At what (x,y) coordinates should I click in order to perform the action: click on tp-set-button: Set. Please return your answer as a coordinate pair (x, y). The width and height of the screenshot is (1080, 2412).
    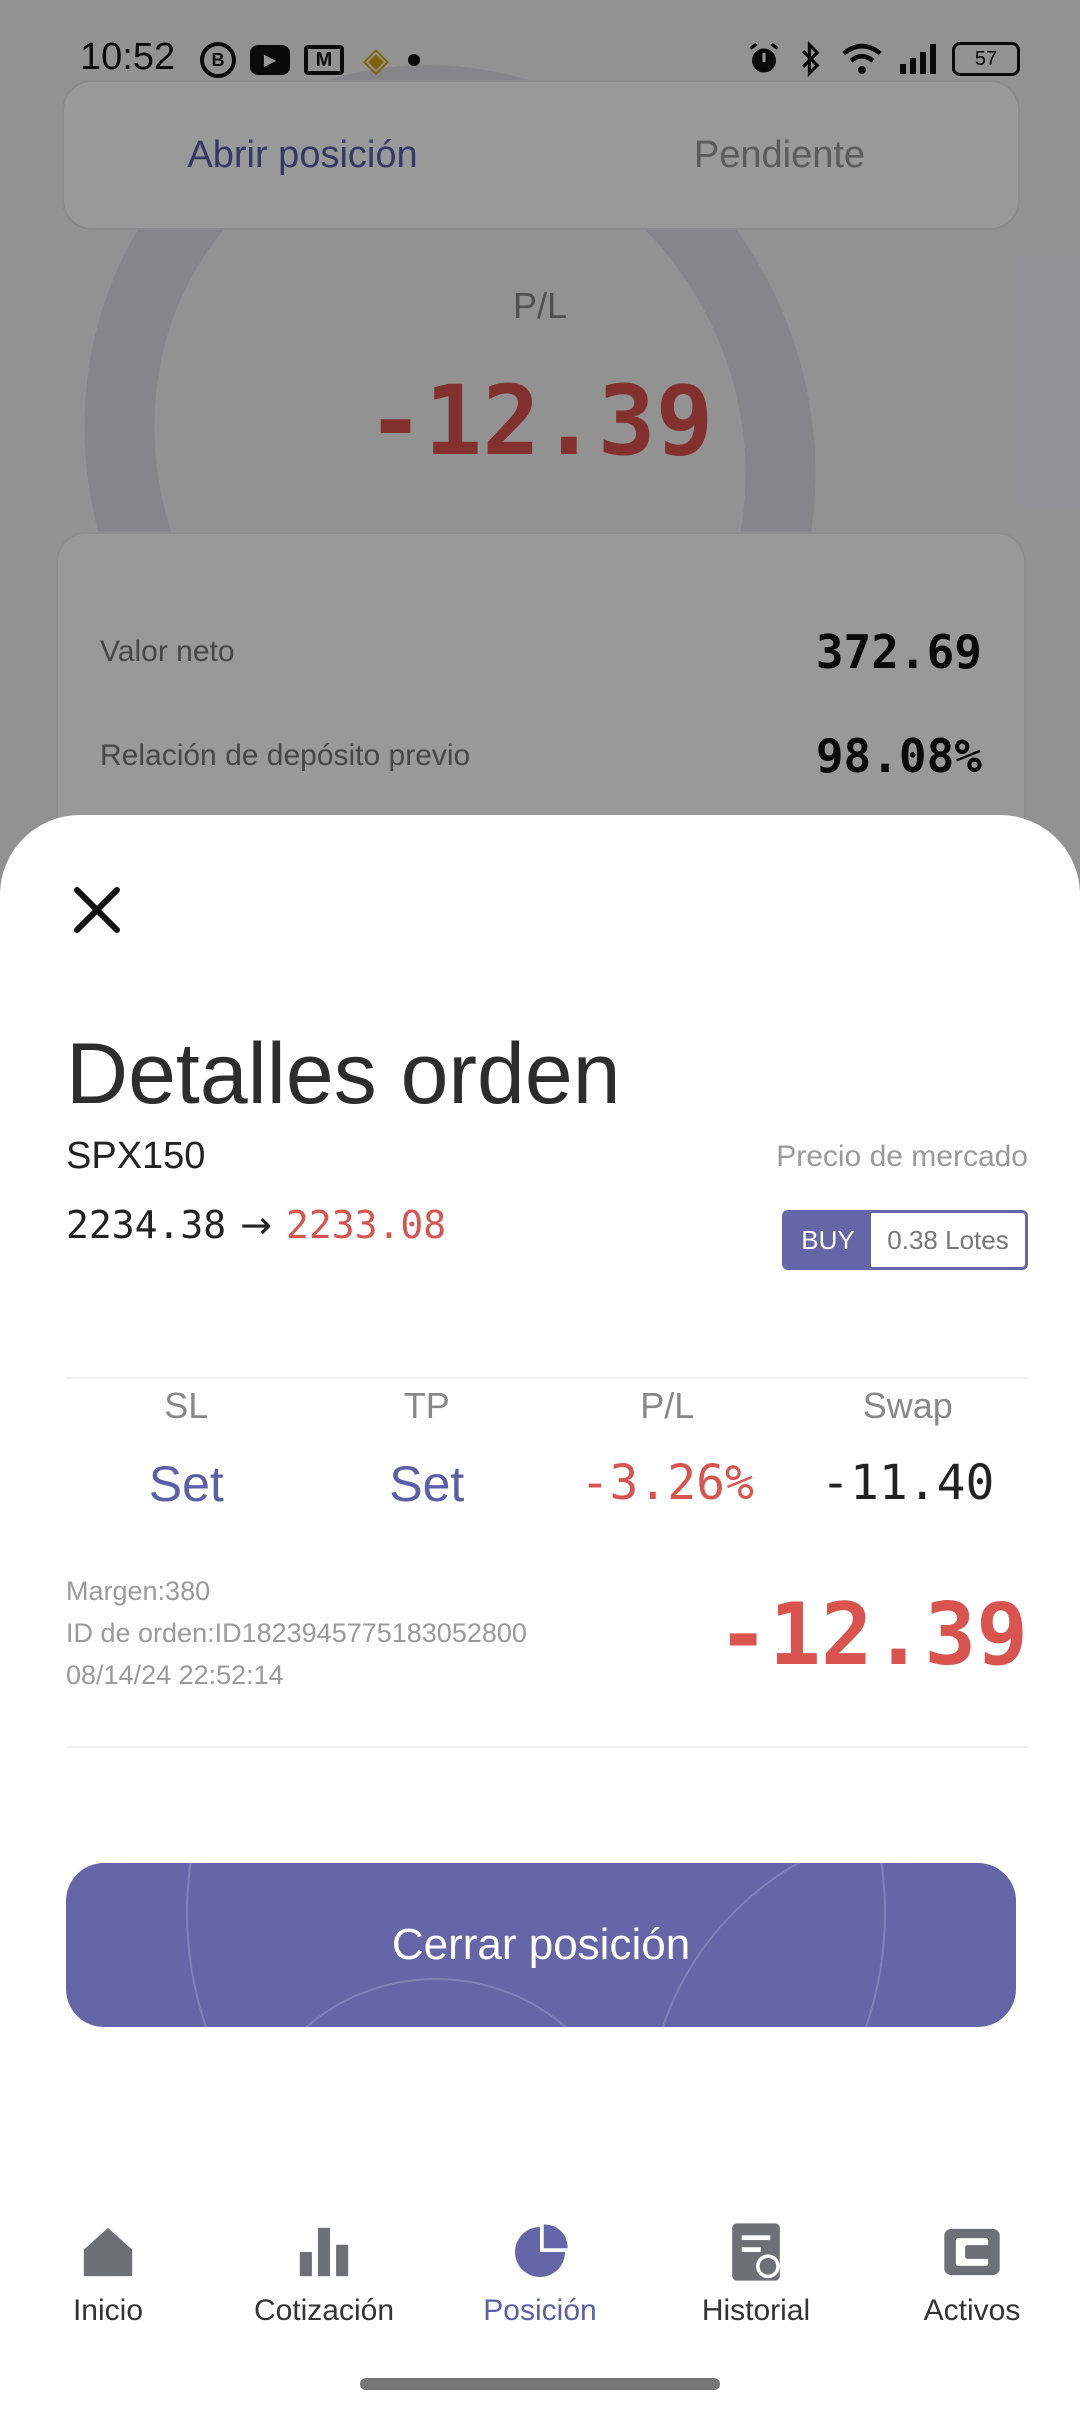
    Looking at the image, I should click on (427, 1484).